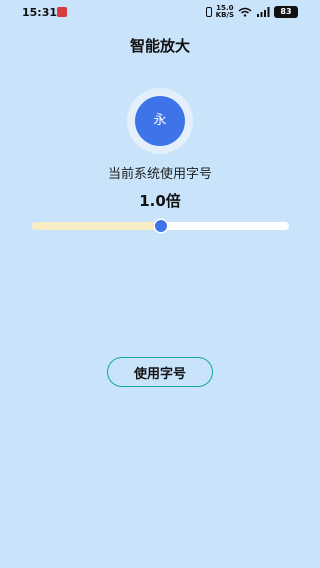 Image resolution: width=320 pixels, height=568 pixels. Describe the element at coordinates (263, 12) in the screenshot. I see `signal-icon` at that location.